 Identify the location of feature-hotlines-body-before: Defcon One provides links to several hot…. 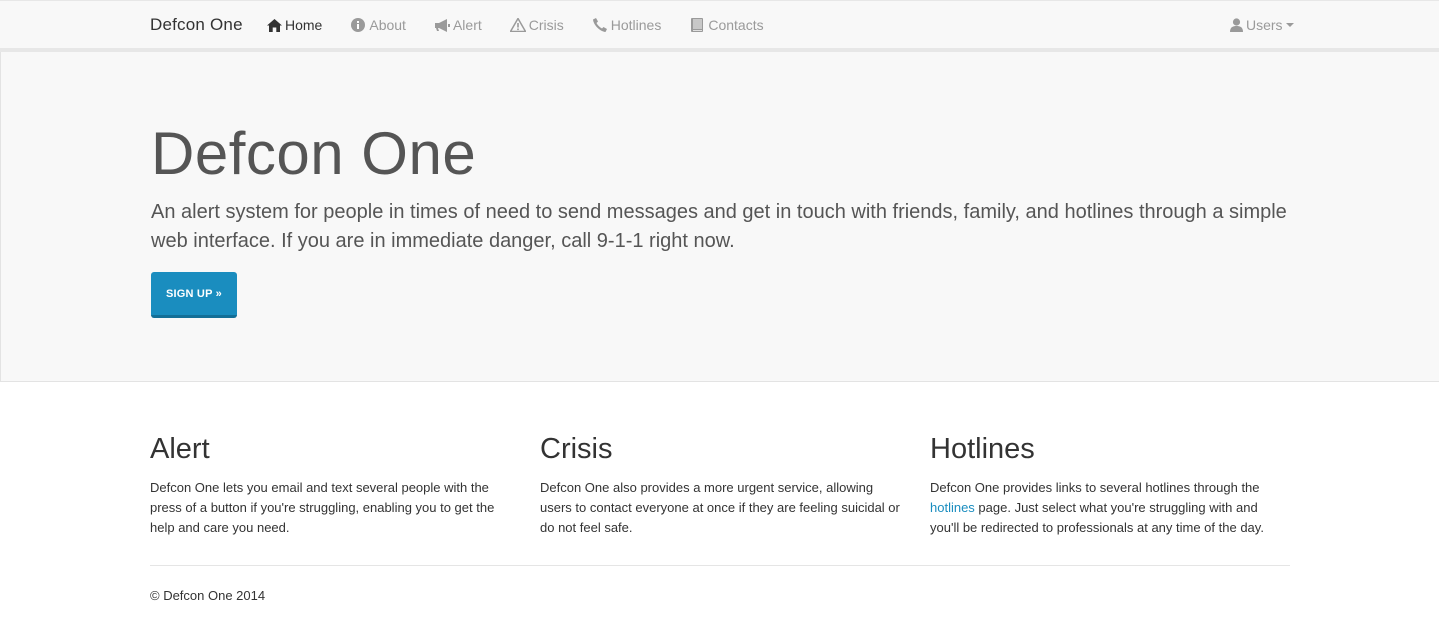
(1095, 487).